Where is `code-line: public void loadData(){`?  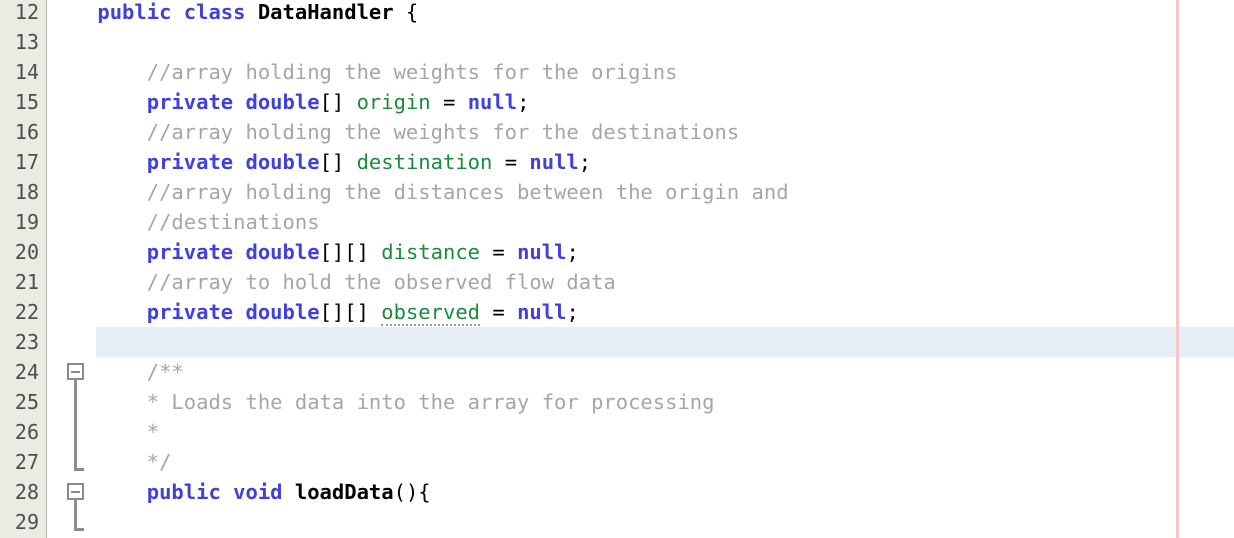
code-line: public void loadData(){ is located at coordinates (641, 492).